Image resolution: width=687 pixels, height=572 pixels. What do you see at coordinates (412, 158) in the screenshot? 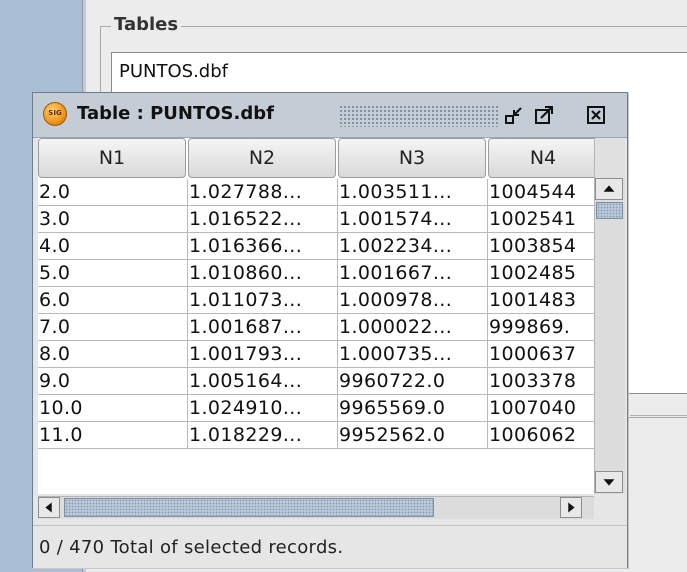
I see `column-header-n3: N3` at bounding box center [412, 158].